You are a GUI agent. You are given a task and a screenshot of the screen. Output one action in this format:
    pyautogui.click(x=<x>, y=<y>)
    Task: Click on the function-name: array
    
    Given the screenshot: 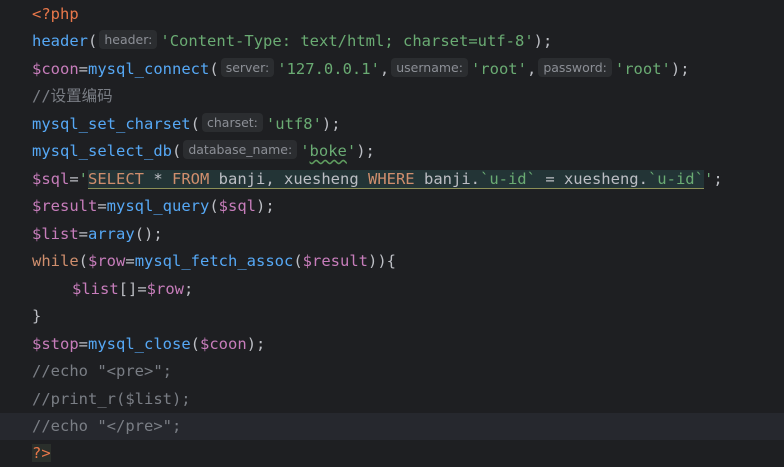 What is the action you would take?
    pyautogui.click(x=111, y=233)
    